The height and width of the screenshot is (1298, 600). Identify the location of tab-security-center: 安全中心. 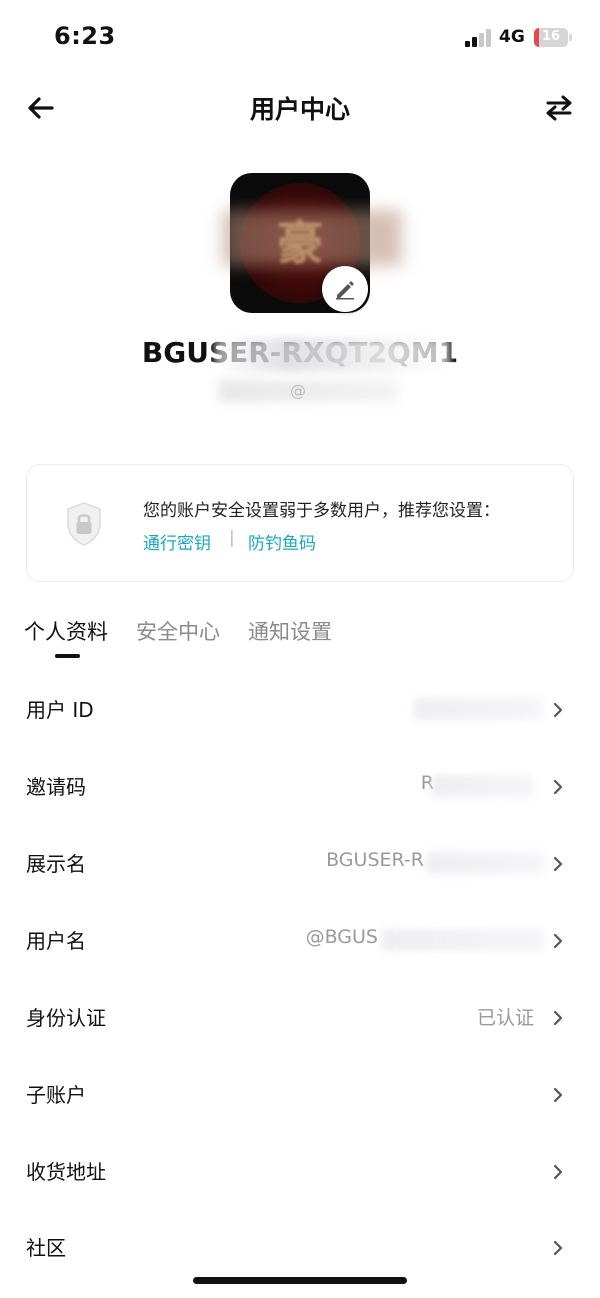
(178, 631).